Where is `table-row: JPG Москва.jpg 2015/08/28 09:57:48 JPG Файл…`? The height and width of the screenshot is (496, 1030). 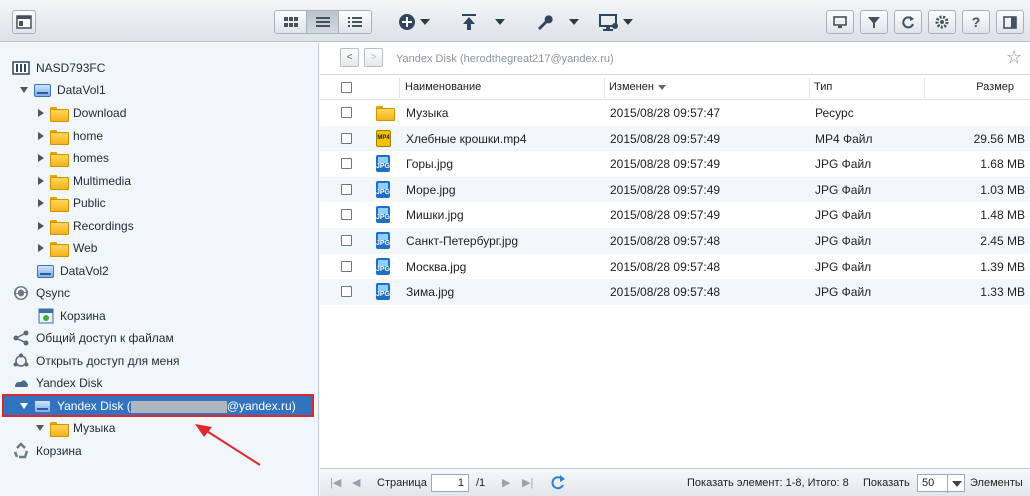
table-row: JPG Москва.jpg 2015/08/28 09:57:48 JPG Файл… is located at coordinates (675, 267).